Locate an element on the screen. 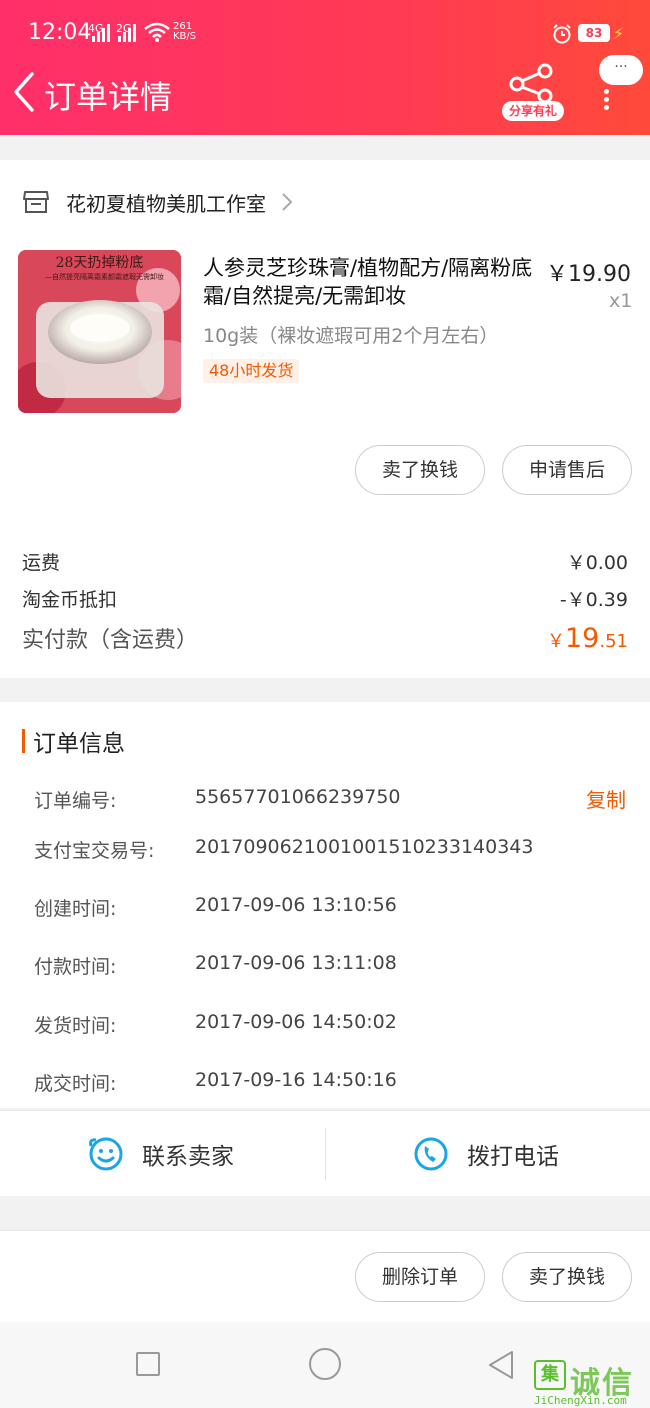  battery-indicator: 83 is located at coordinates (594, 33).